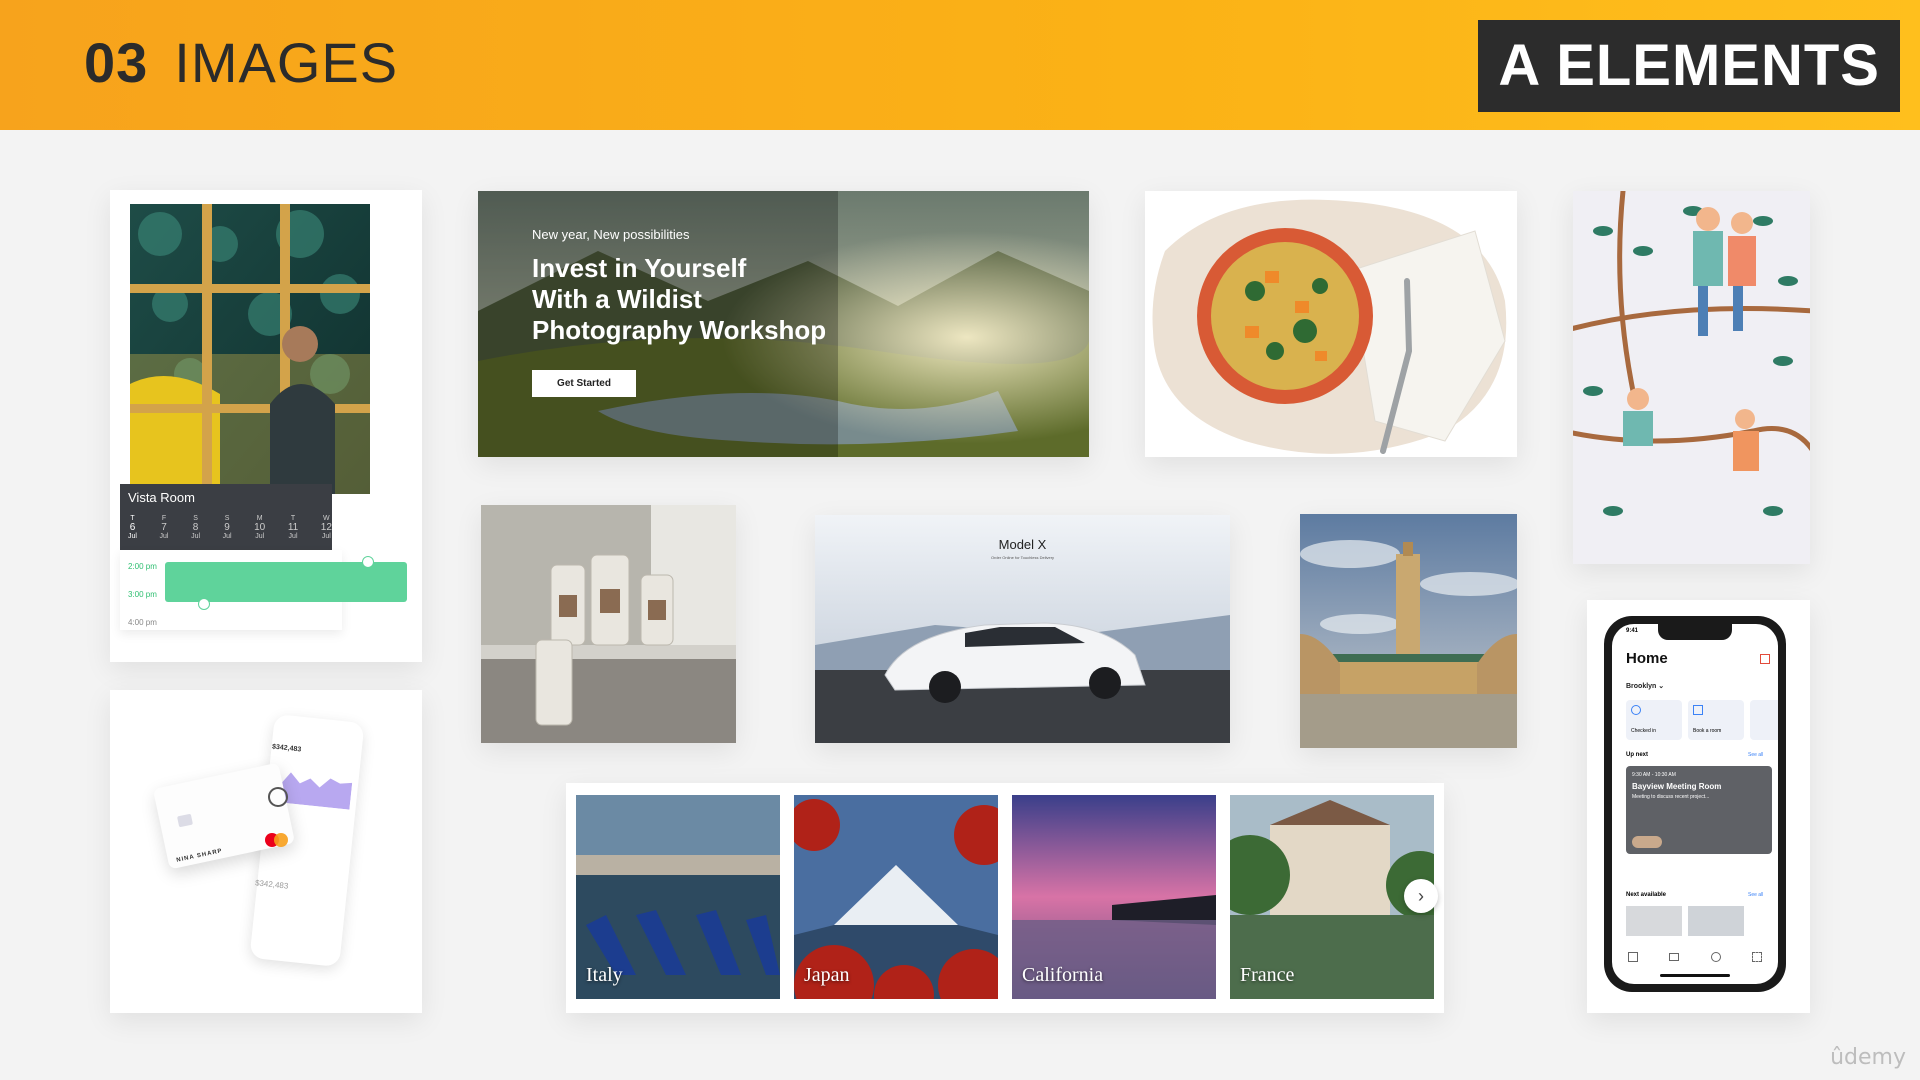 The height and width of the screenshot is (1080, 1920). I want to click on calendar-icon, so click(1765, 659).